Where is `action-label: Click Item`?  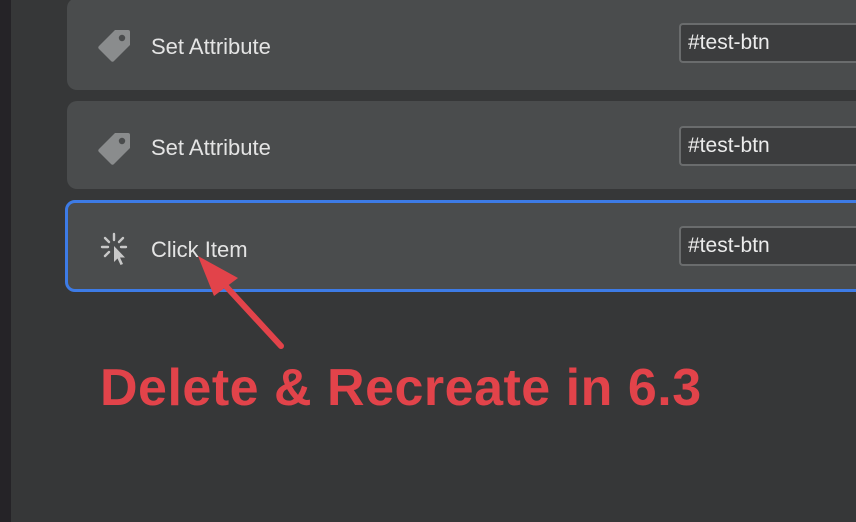 action-label: Click Item is located at coordinates (199, 249).